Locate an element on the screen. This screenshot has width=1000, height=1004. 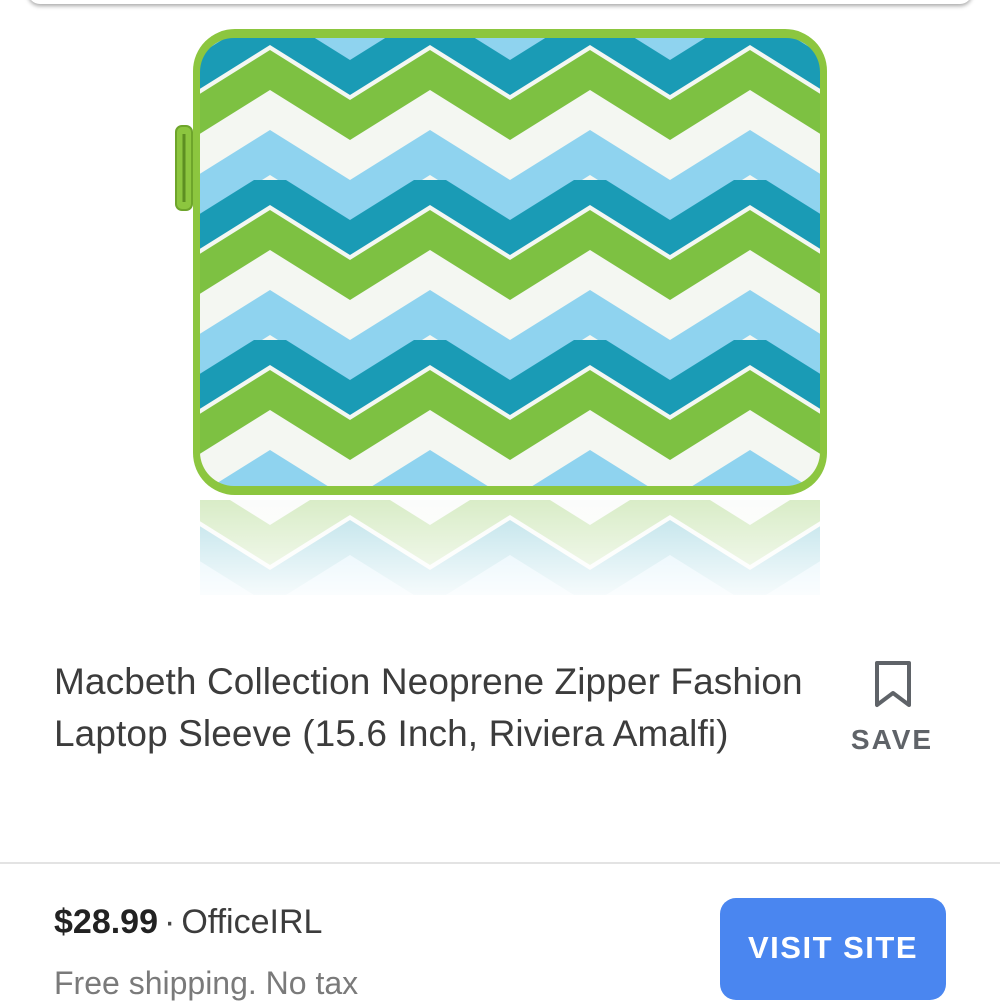
bookmark-icon is located at coordinates (893, 684).